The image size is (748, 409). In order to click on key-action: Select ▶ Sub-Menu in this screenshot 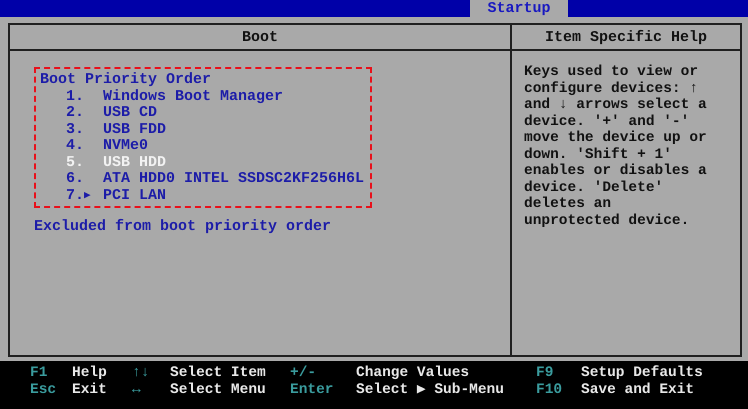, I will do `click(430, 390)`.